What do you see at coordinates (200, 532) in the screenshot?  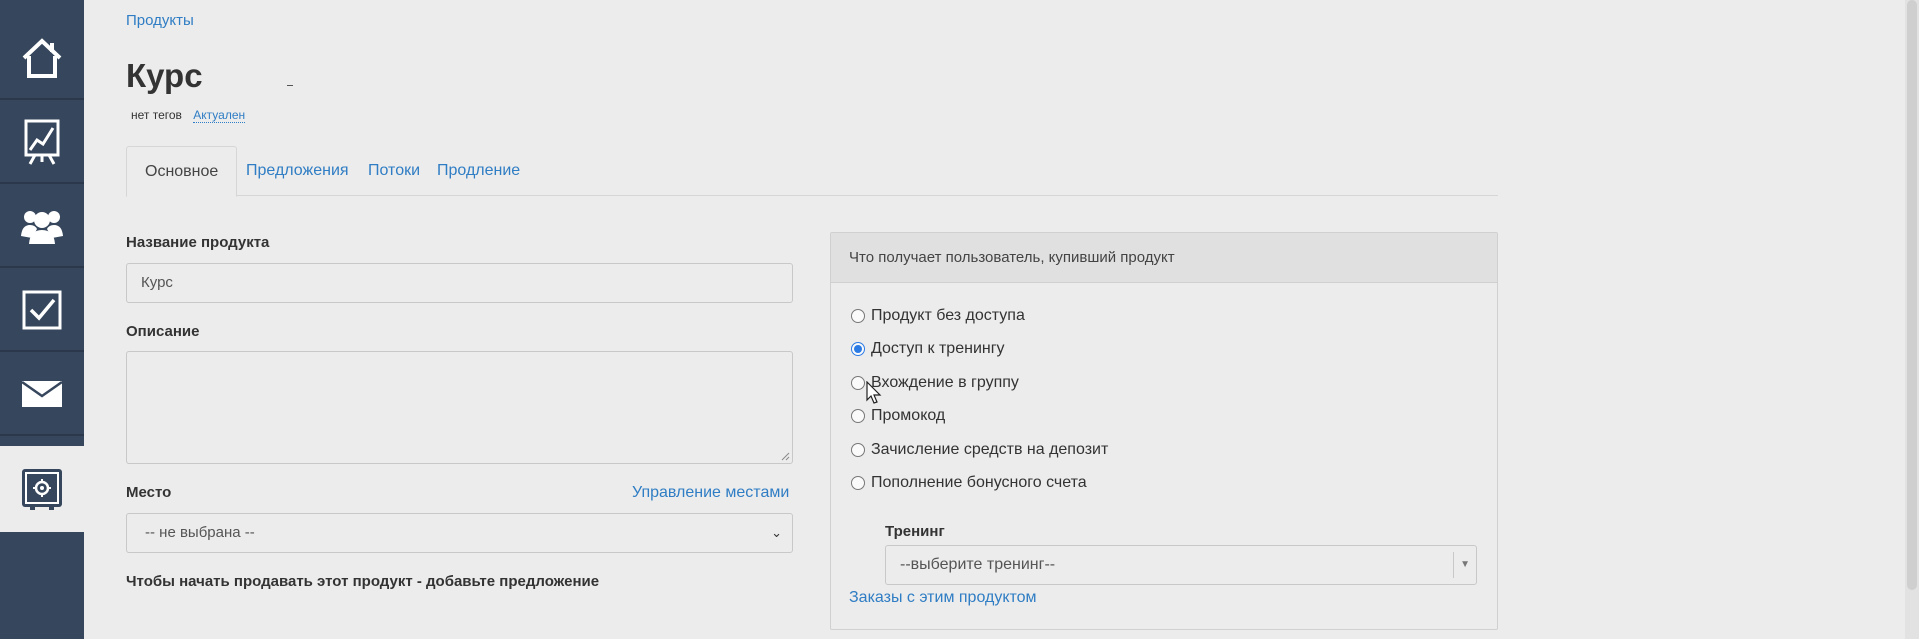 I see `place-select-value: -- не выбрана --` at bounding box center [200, 532].